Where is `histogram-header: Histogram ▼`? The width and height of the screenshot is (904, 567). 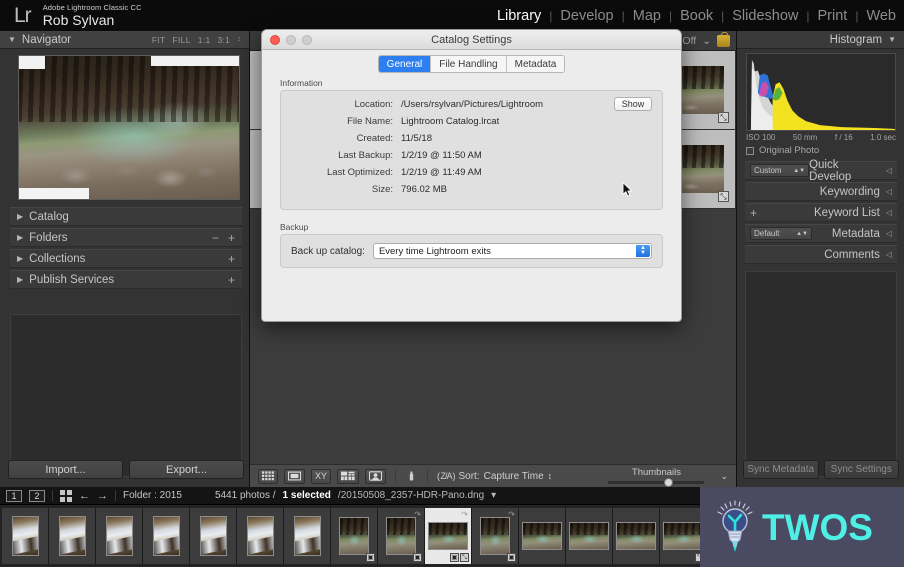
histogram-header: Histogram ▼ is located at coordinates (820, 40).